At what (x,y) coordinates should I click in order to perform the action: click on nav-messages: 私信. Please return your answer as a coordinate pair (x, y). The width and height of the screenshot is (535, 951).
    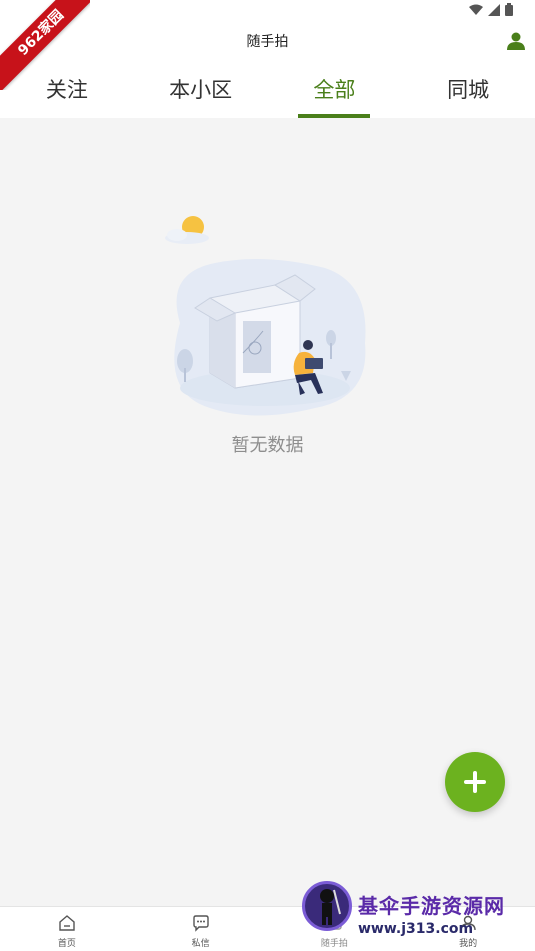
    Looking at the image, I should click on (201, 929).